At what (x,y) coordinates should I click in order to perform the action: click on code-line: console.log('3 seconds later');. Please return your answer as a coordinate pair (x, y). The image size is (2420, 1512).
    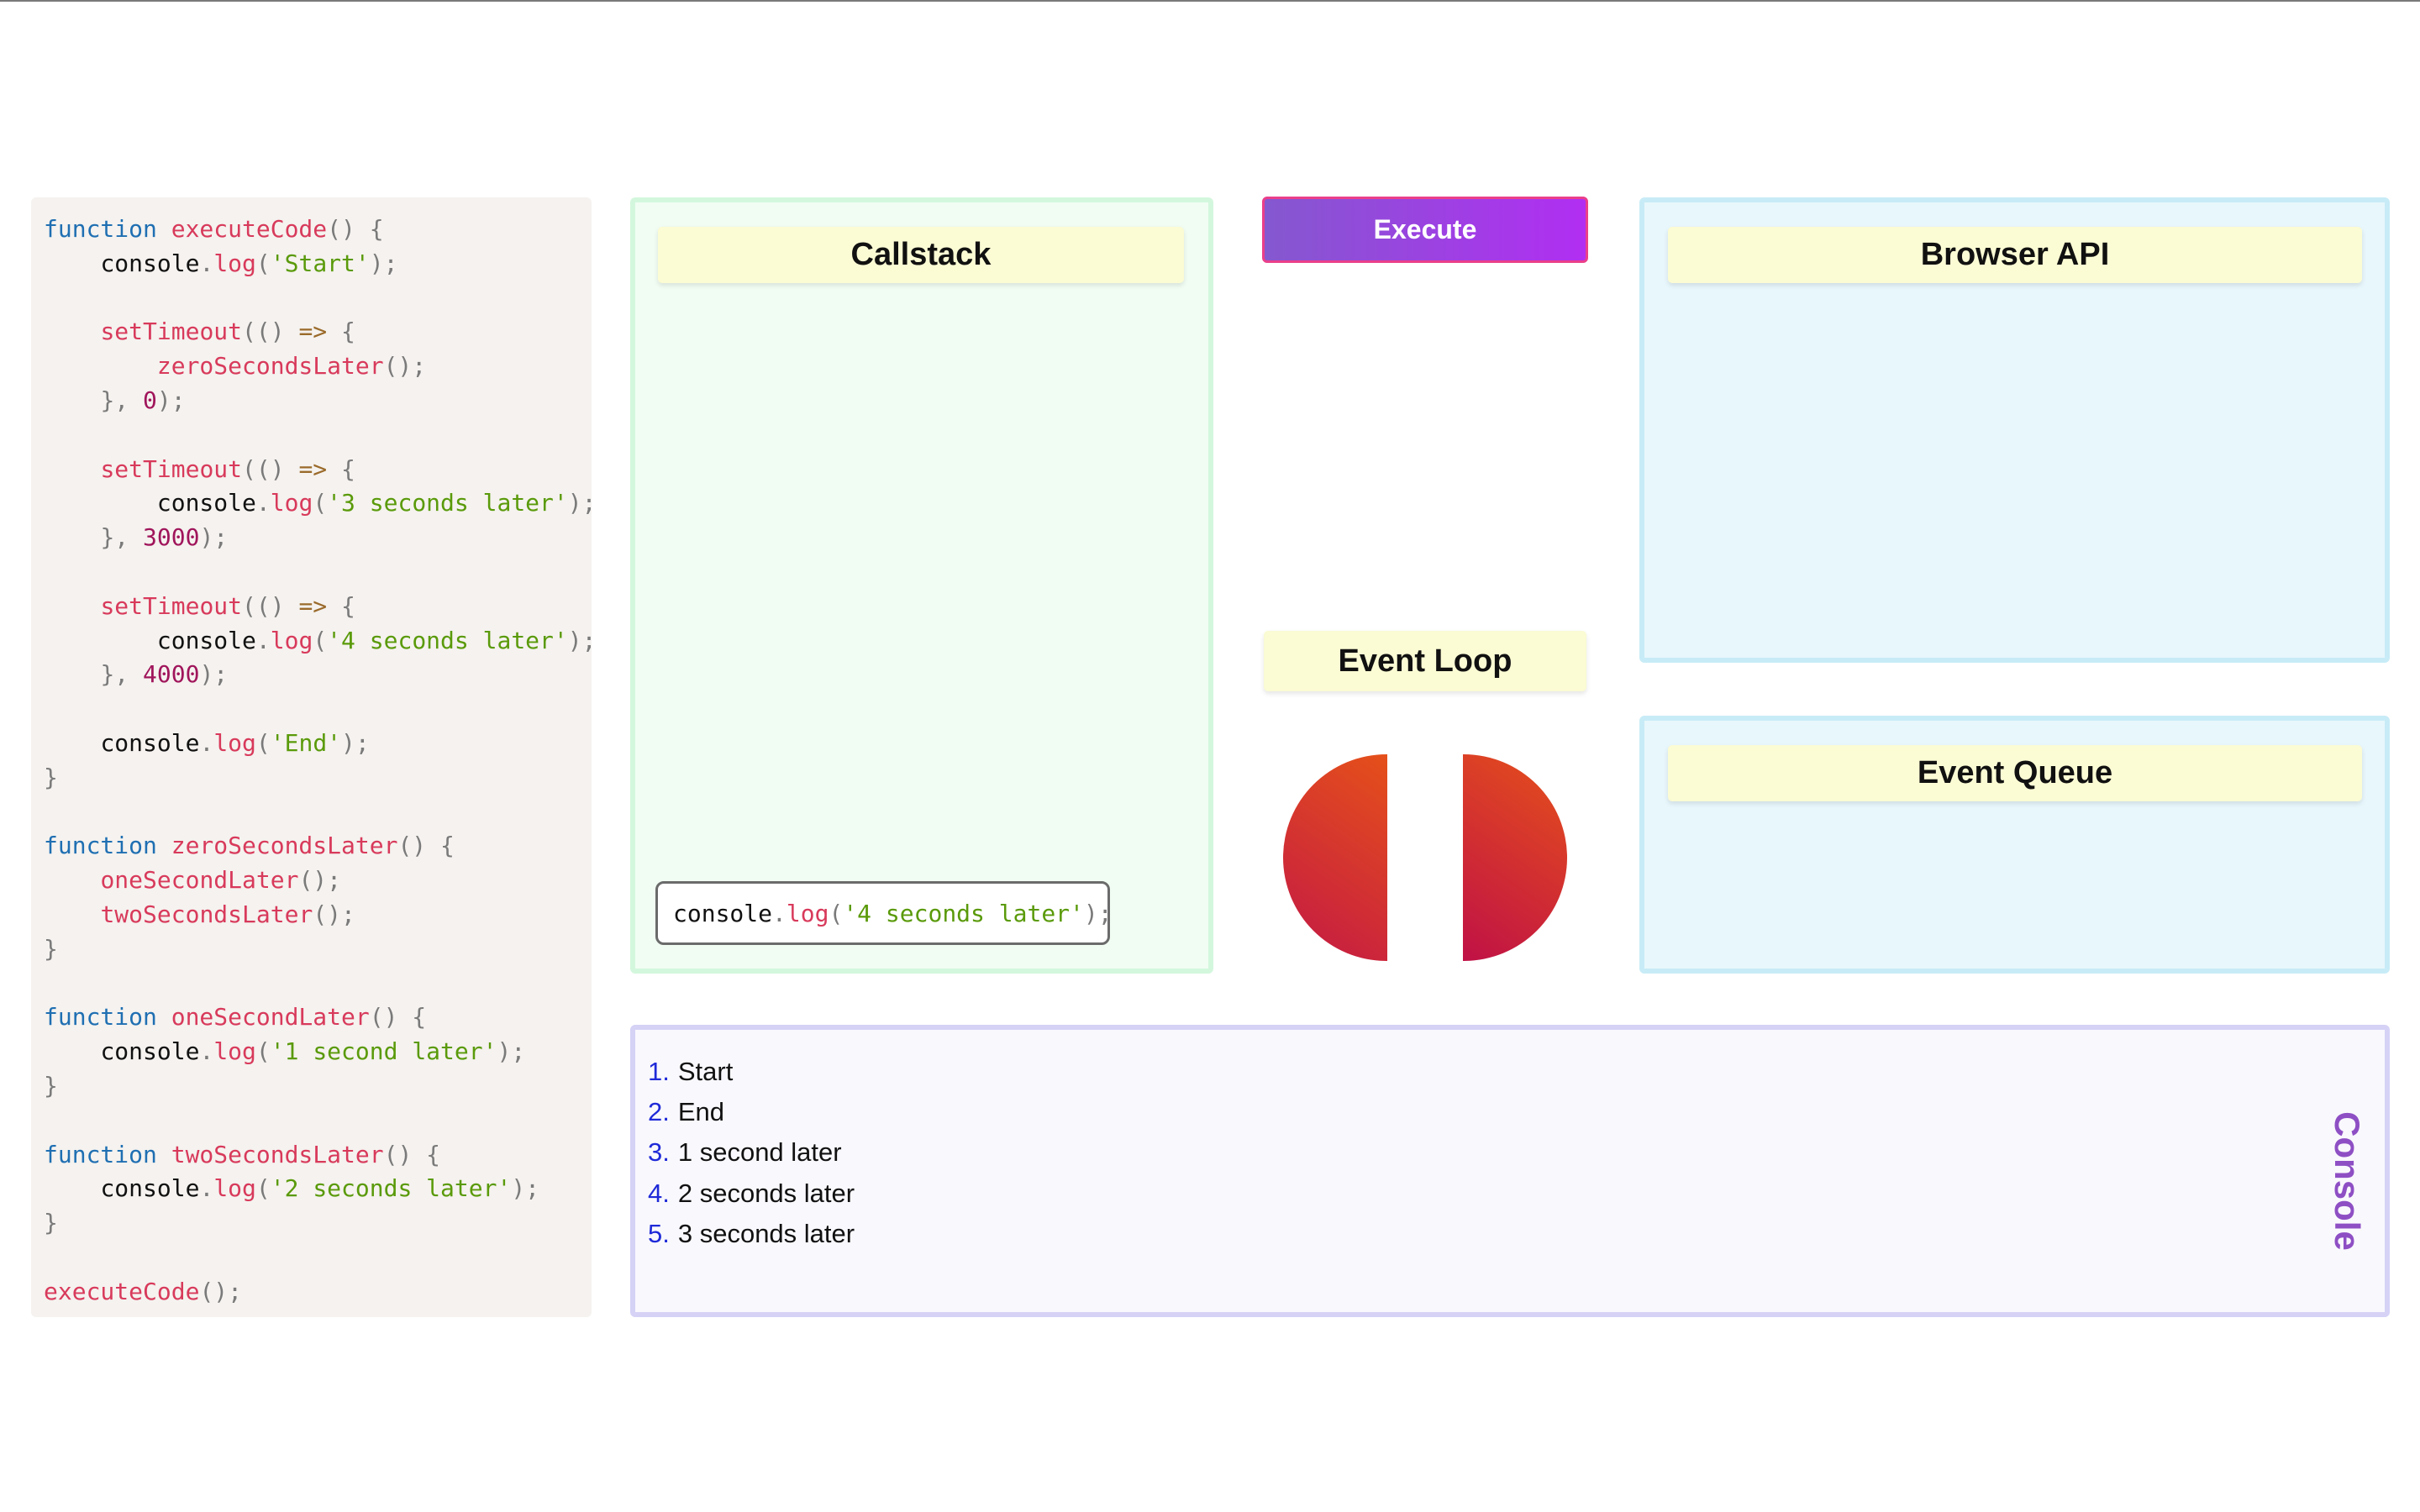
    Looking at the image, I should click on (321, 503).